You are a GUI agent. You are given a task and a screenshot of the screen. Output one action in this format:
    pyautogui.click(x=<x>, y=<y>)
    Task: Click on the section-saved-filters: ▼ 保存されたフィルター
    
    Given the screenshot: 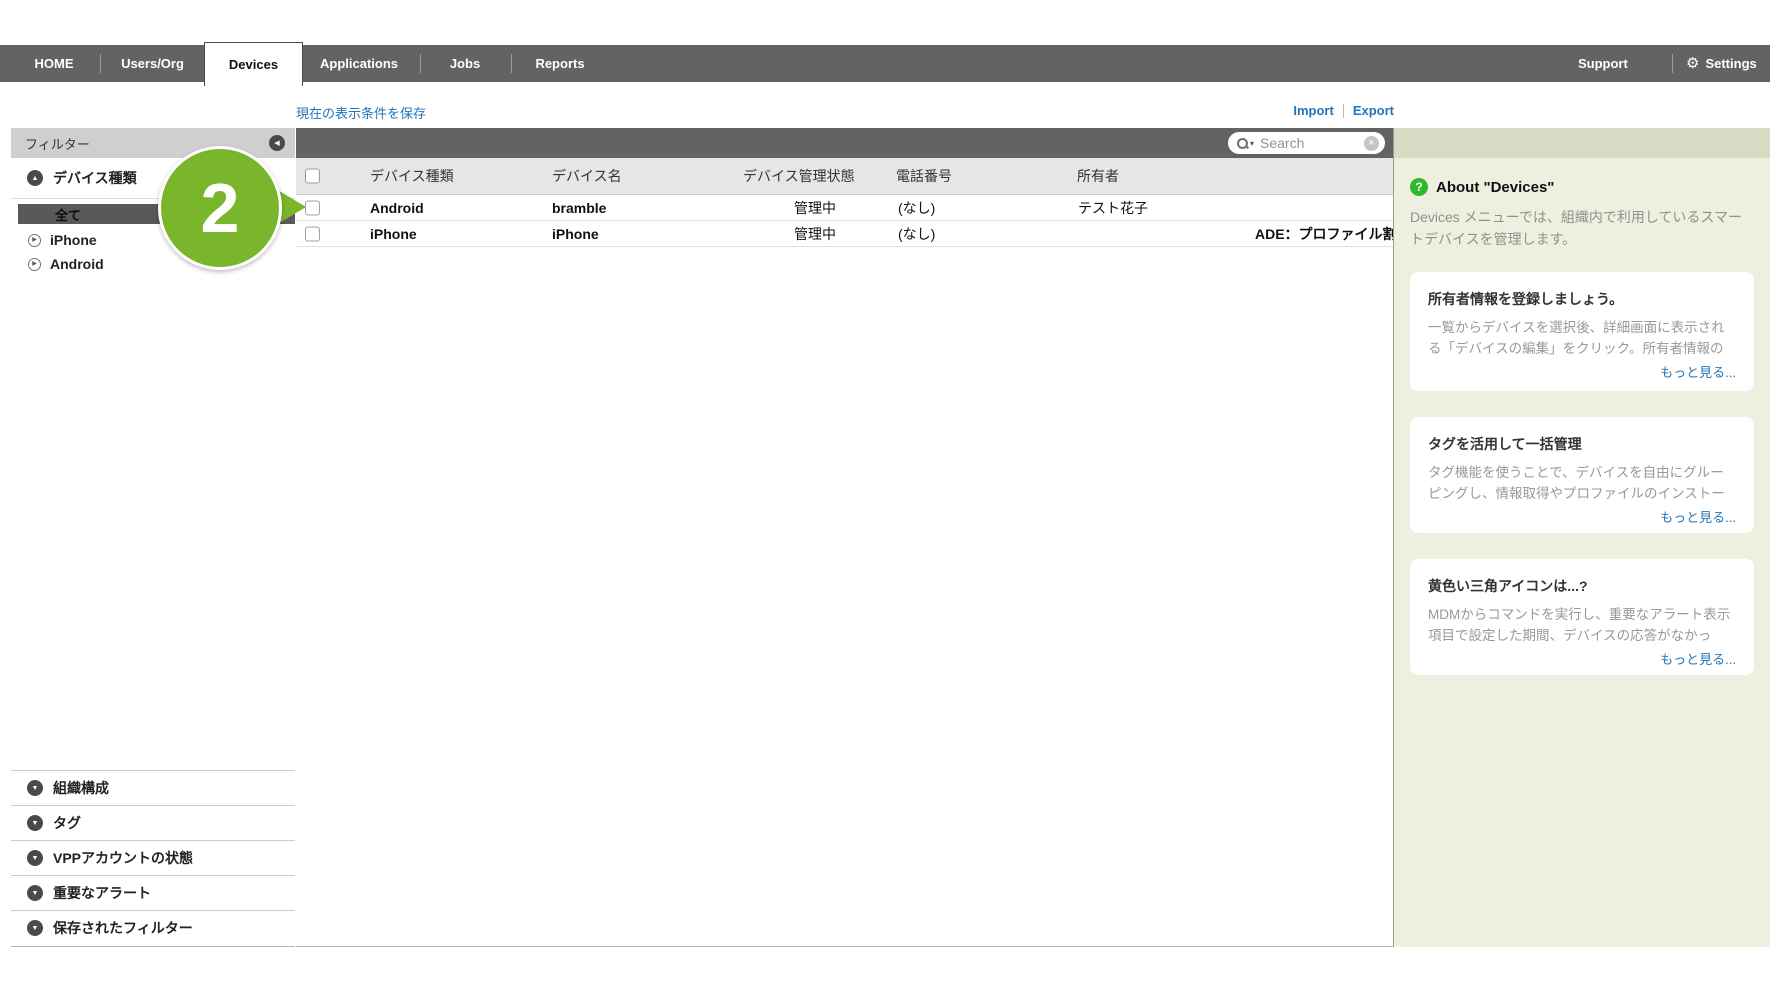 What is the action you would take?
    pyautogui.click(x=153, y=927)
    